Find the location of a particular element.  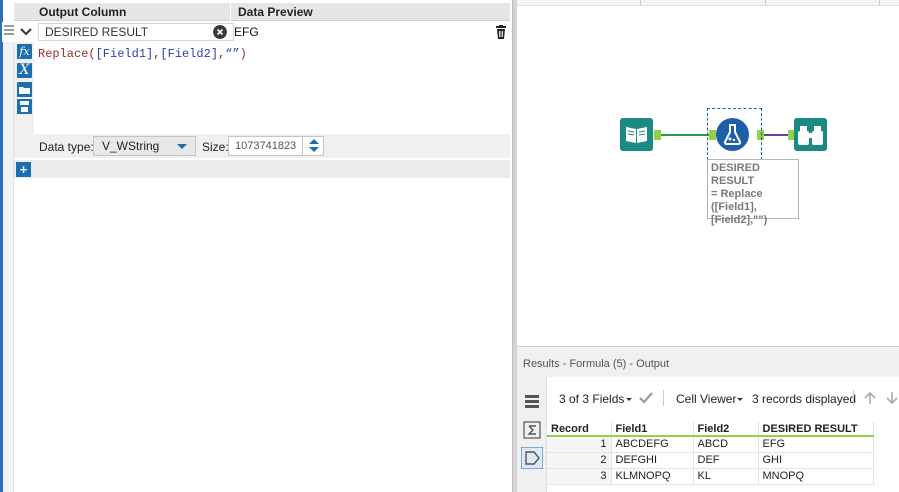

output-column-input: DESIRED RESULT is located at coordinates (136, 32).